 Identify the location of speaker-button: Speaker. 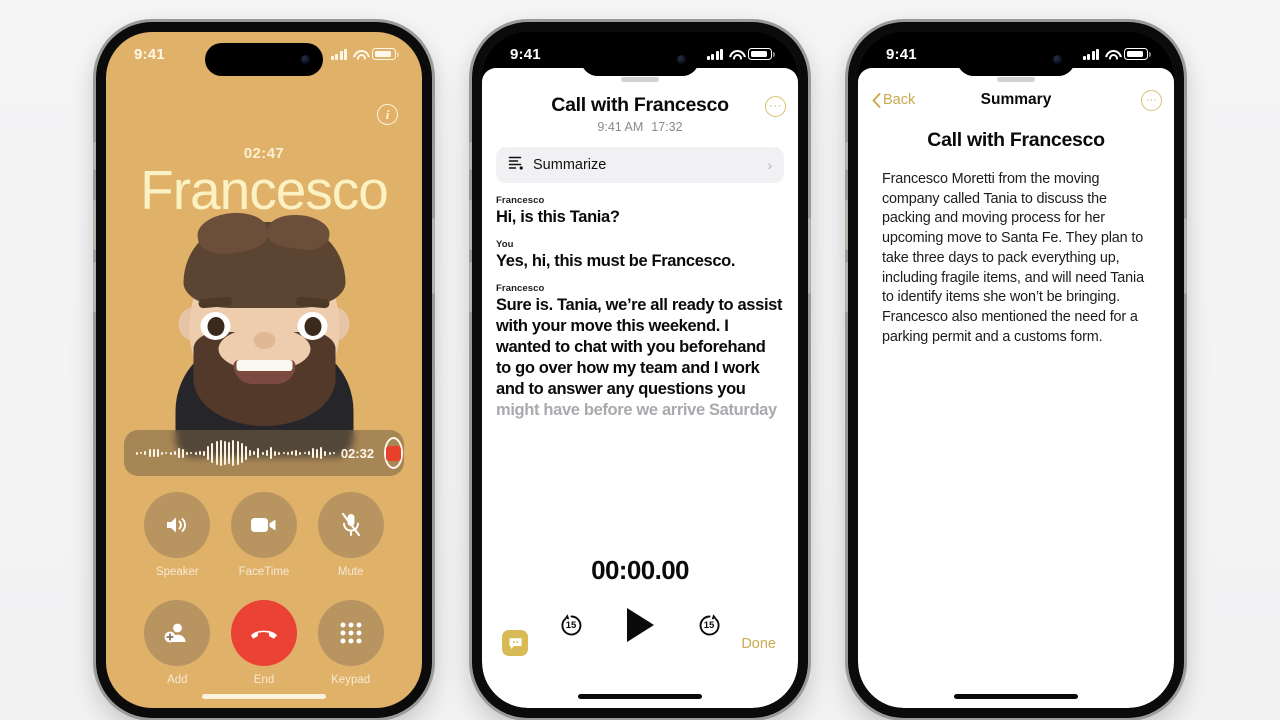
(177, 535).